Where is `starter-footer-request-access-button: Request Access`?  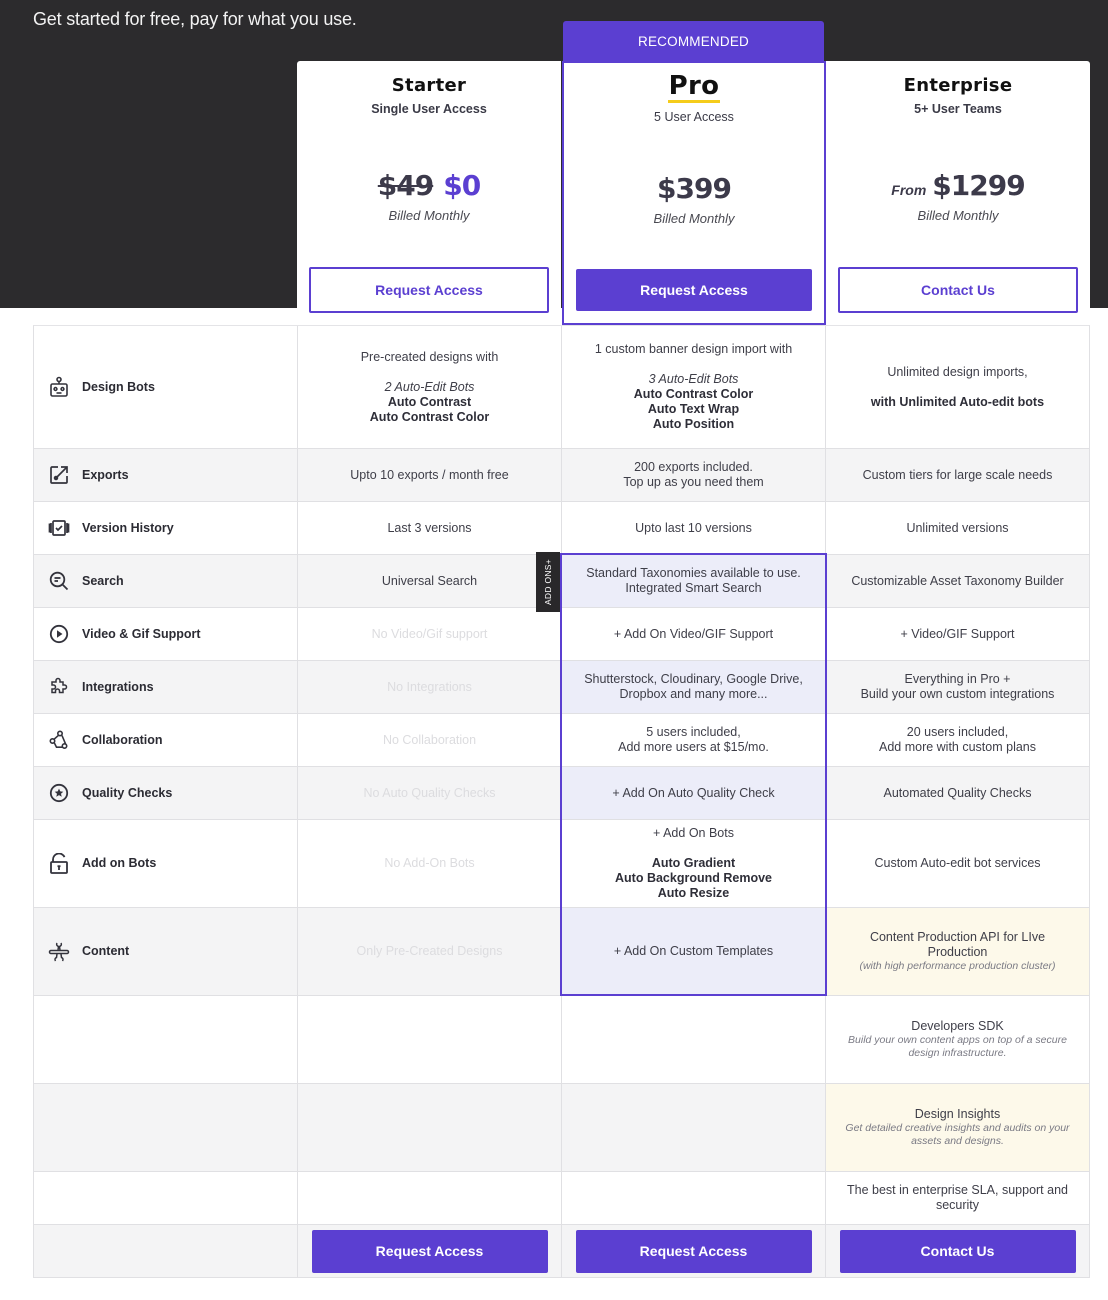 starter-footer-request-access-button: Request Access is located at coordinates (429, 1251).